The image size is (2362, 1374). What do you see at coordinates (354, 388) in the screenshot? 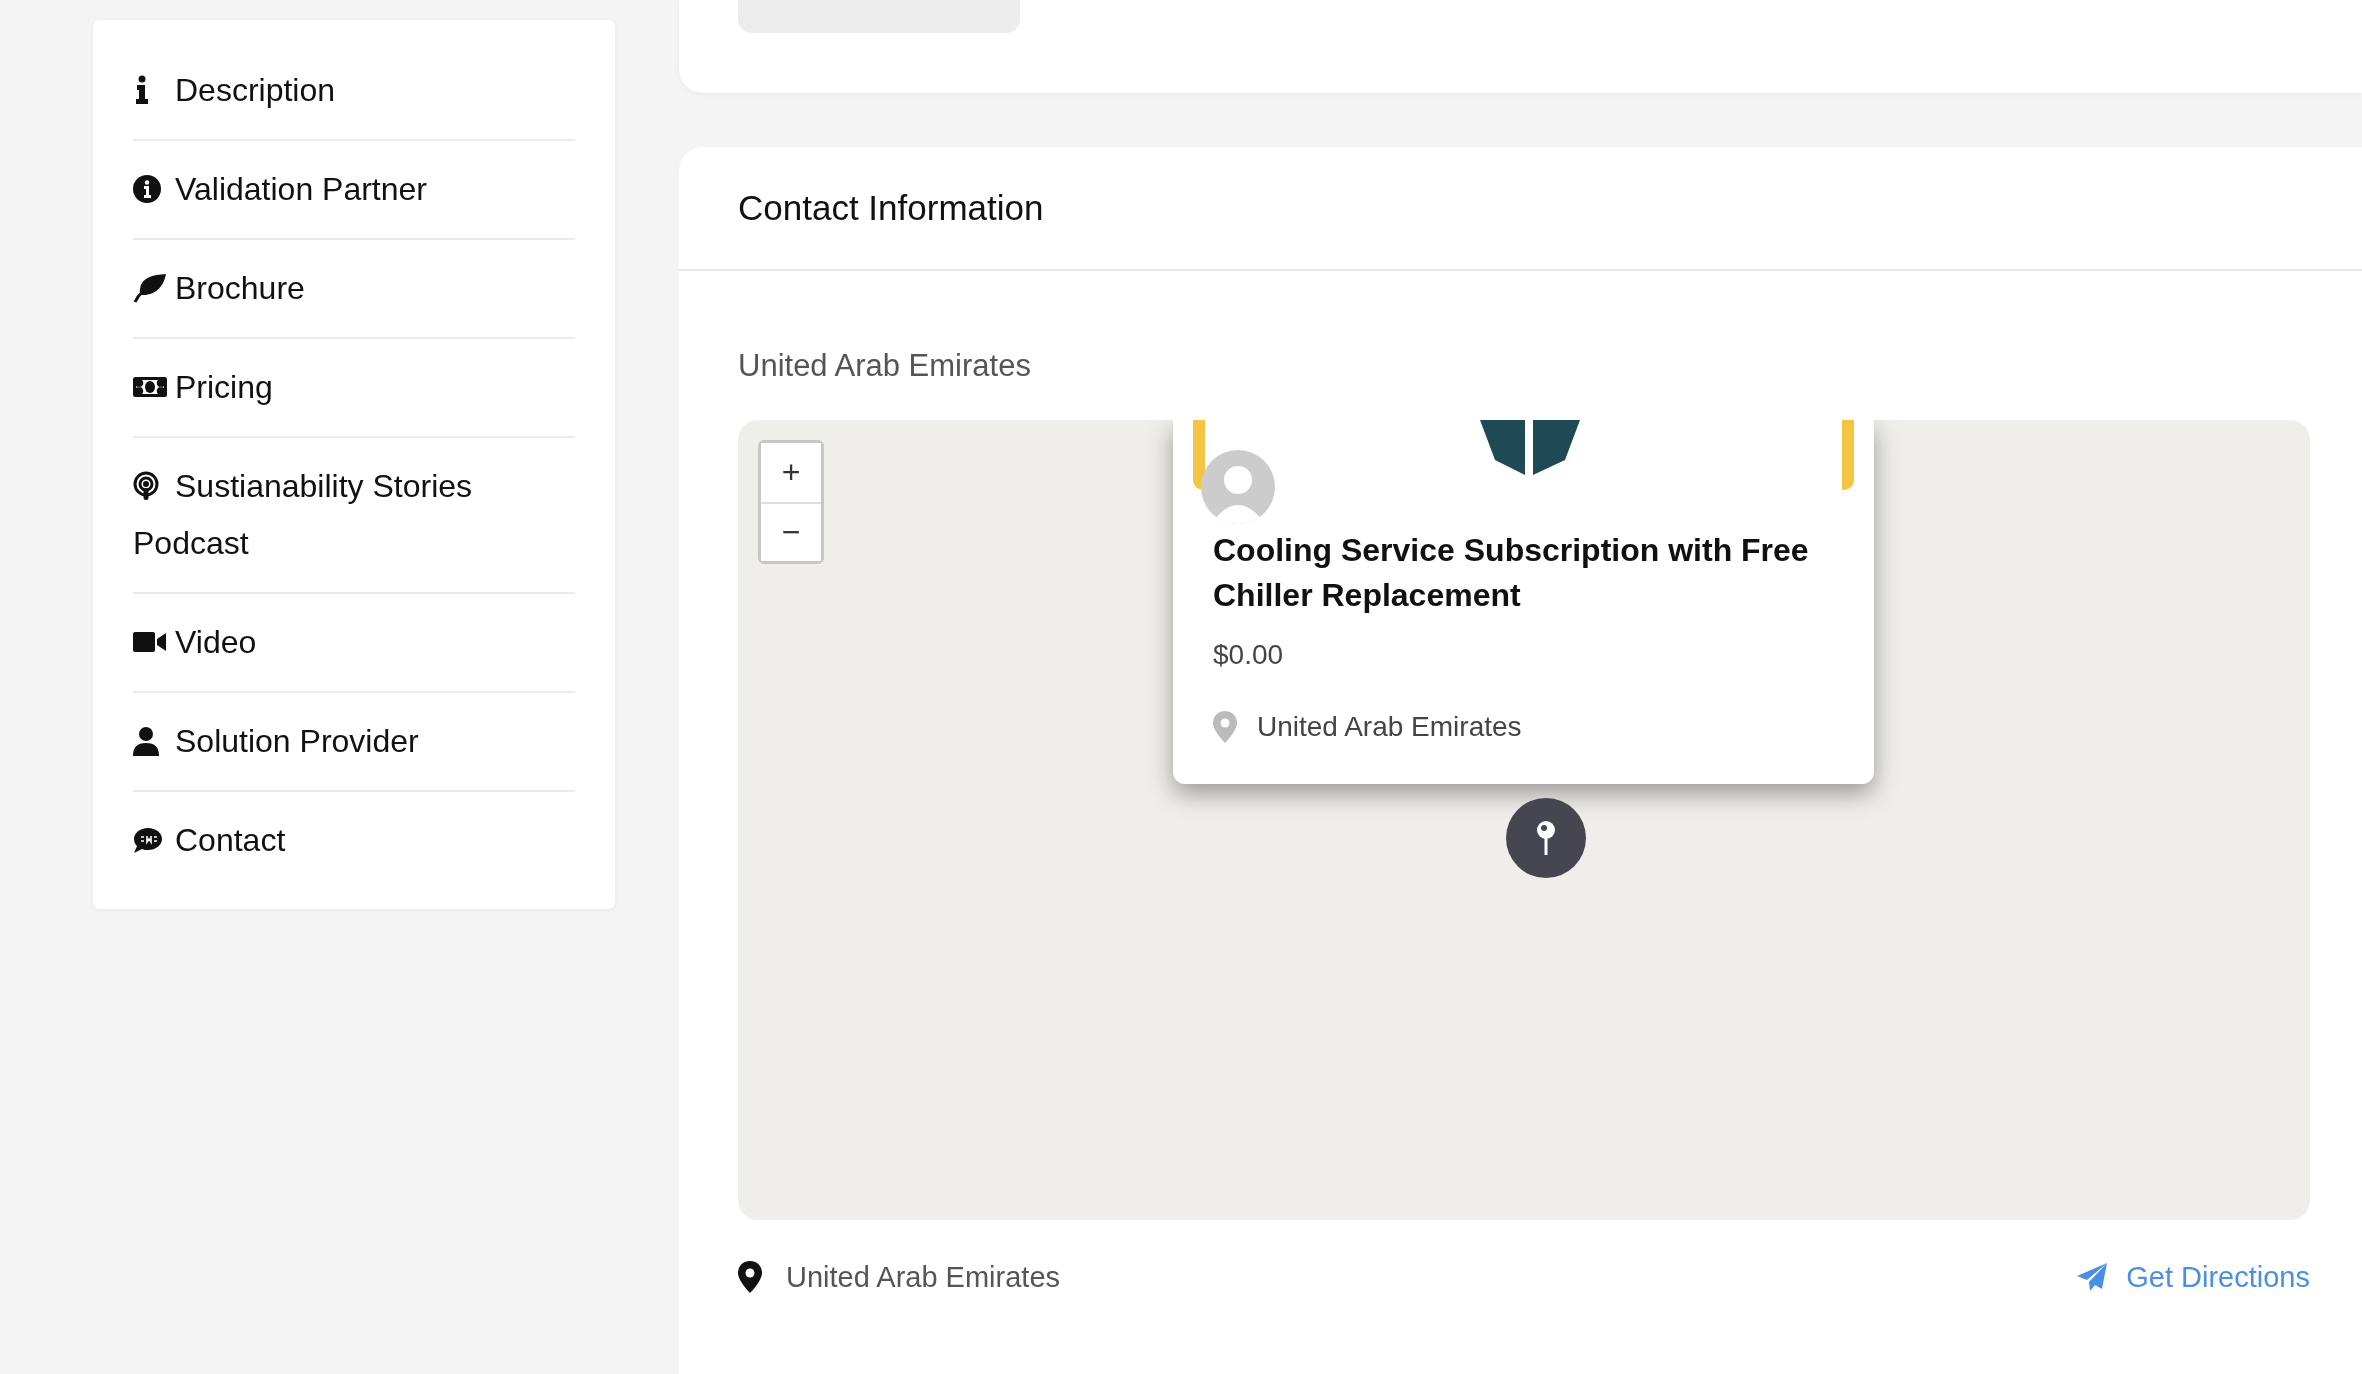
I see `sidebar-link: Pricing` at bounding box center [354, 388].